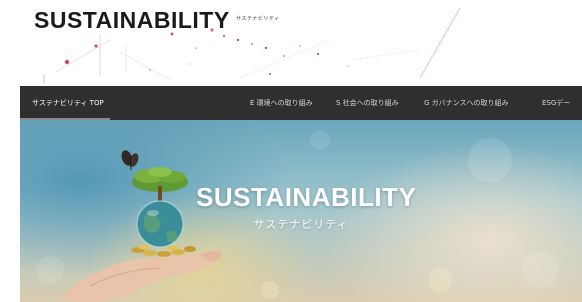 Image resolution: width=582 pixels, height=302 pixels. What do you see at coordinates (130, 160) in the screenshot?
I see `butterfly-icon` at bounding box center [130, 160].